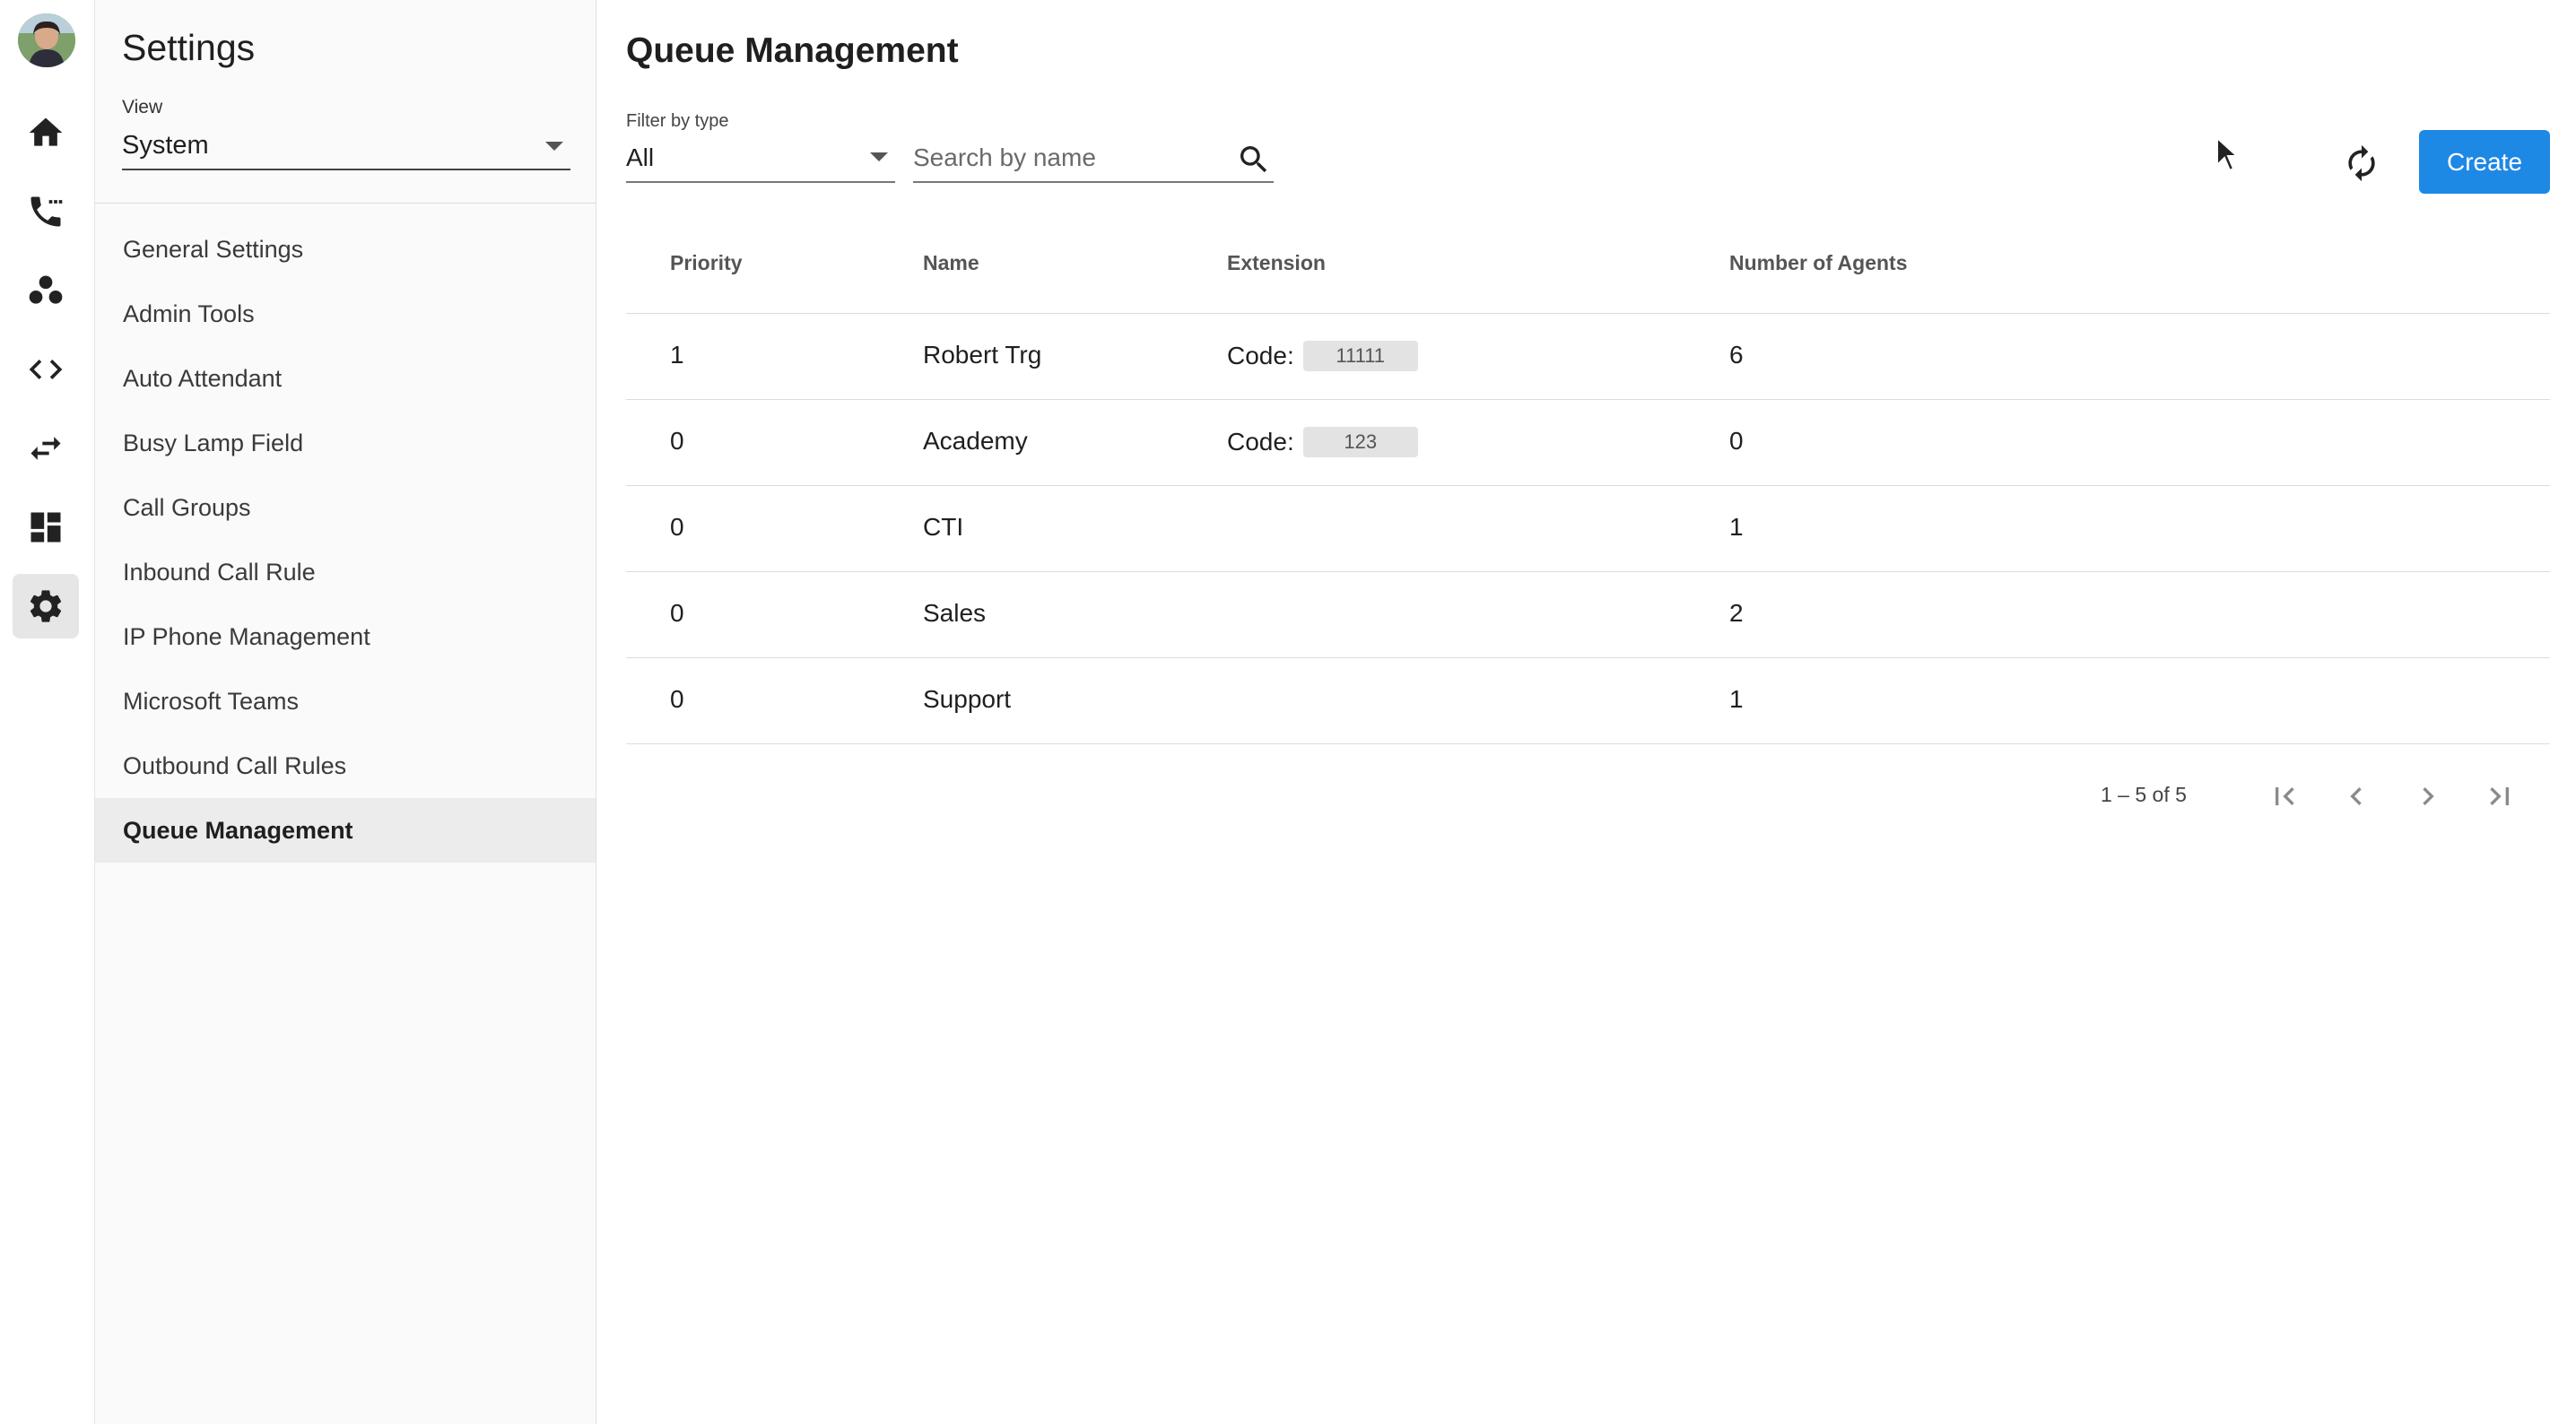 This screenshot has width=2576, height=1424. What do you see at coordinates (706, 263) in the screenshot?
I see `column-header-priority: Priority` at bounding box center [706, 263].